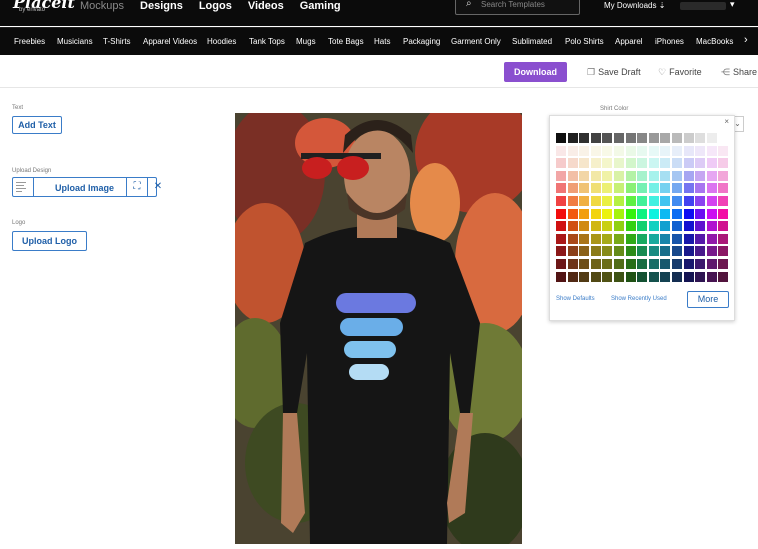 Image resolution: width=758 pixels, height=549 pixels. Describe the element at coordinates (476, 41) in the screenshot. I see `category-garment-only: Garment Only` at that location.